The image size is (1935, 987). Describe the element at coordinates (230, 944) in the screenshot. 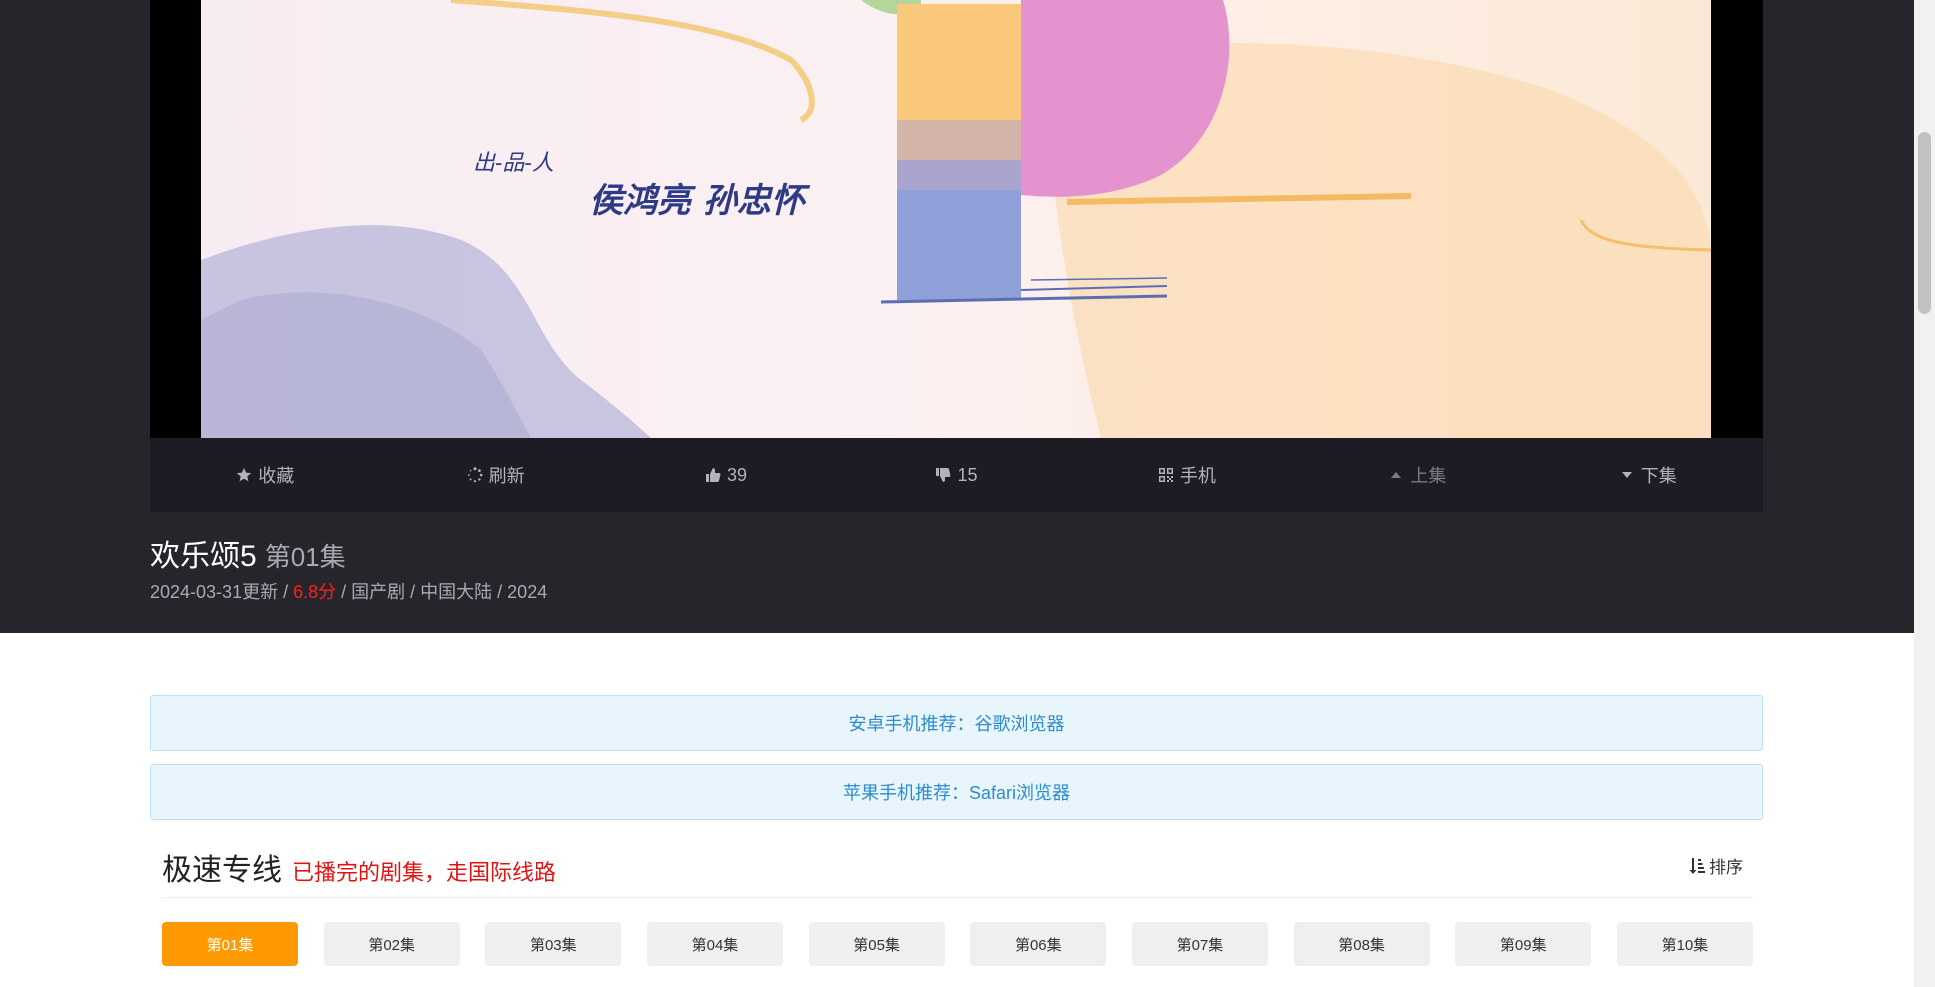

I see `episode-button: 第01集` at that location.